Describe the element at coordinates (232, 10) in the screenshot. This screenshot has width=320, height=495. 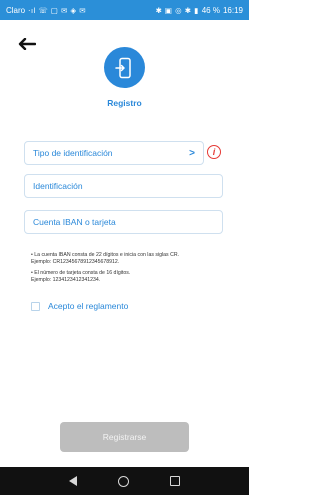
I see `clock-time: 16:19` at that location.